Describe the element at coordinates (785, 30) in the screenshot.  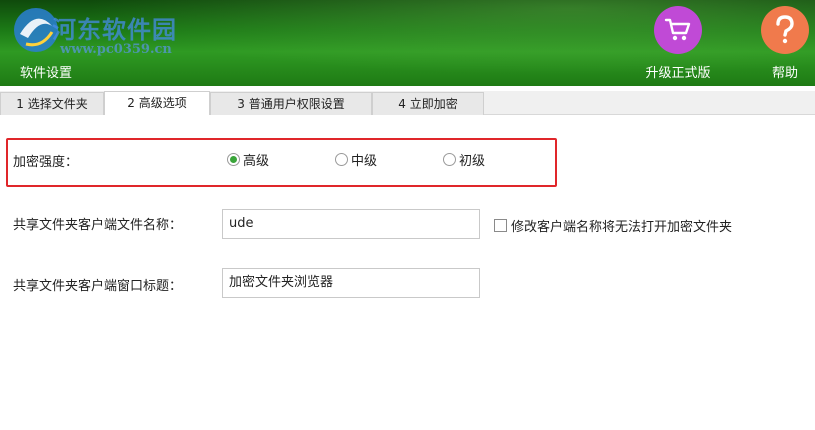
I see `question-icon` at that location.